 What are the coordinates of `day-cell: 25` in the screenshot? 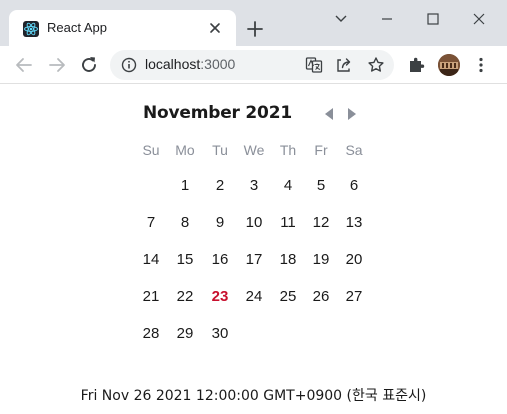 It's located at (288, 299).